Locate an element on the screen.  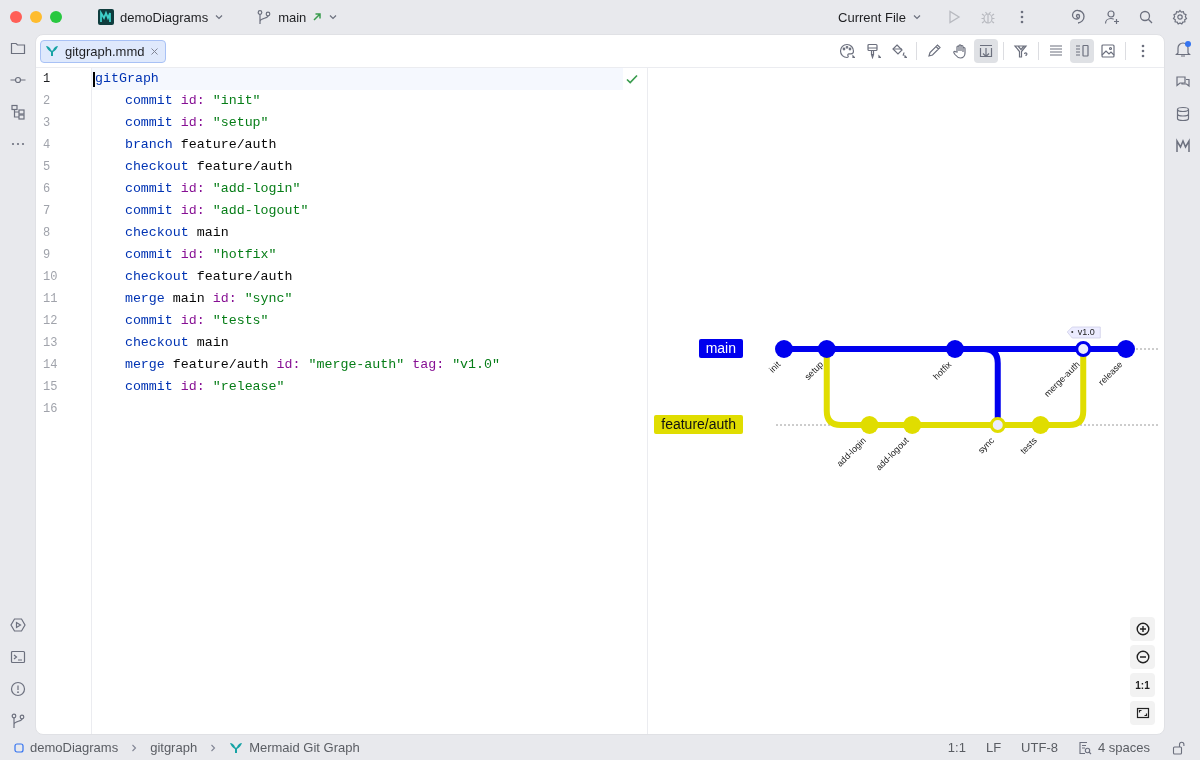
search-icon is located at coordinates (1146, 17).